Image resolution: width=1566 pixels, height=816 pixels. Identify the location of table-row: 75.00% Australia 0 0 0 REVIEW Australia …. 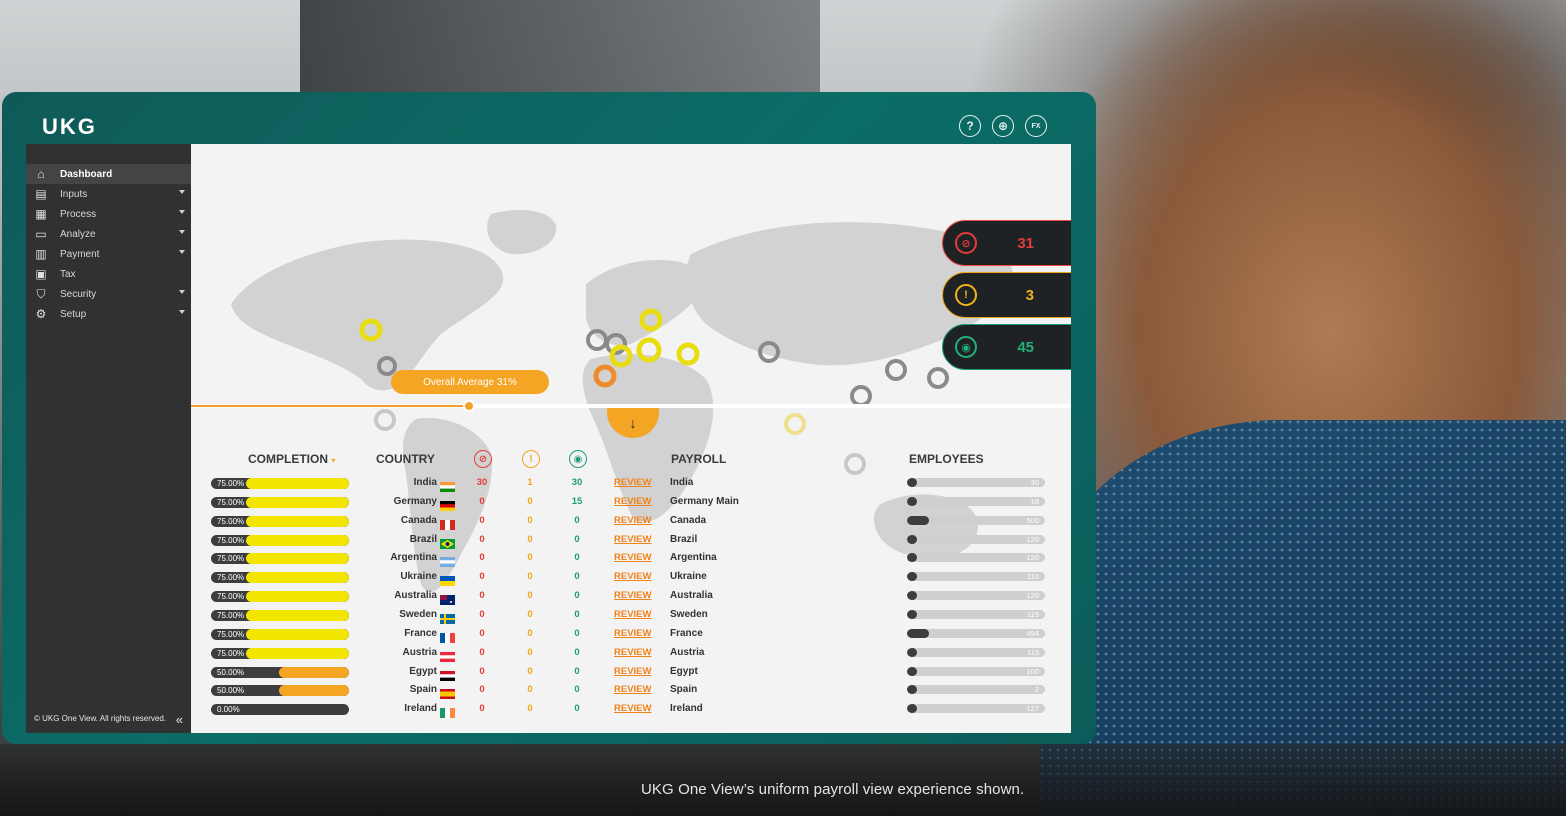
(631, 598).